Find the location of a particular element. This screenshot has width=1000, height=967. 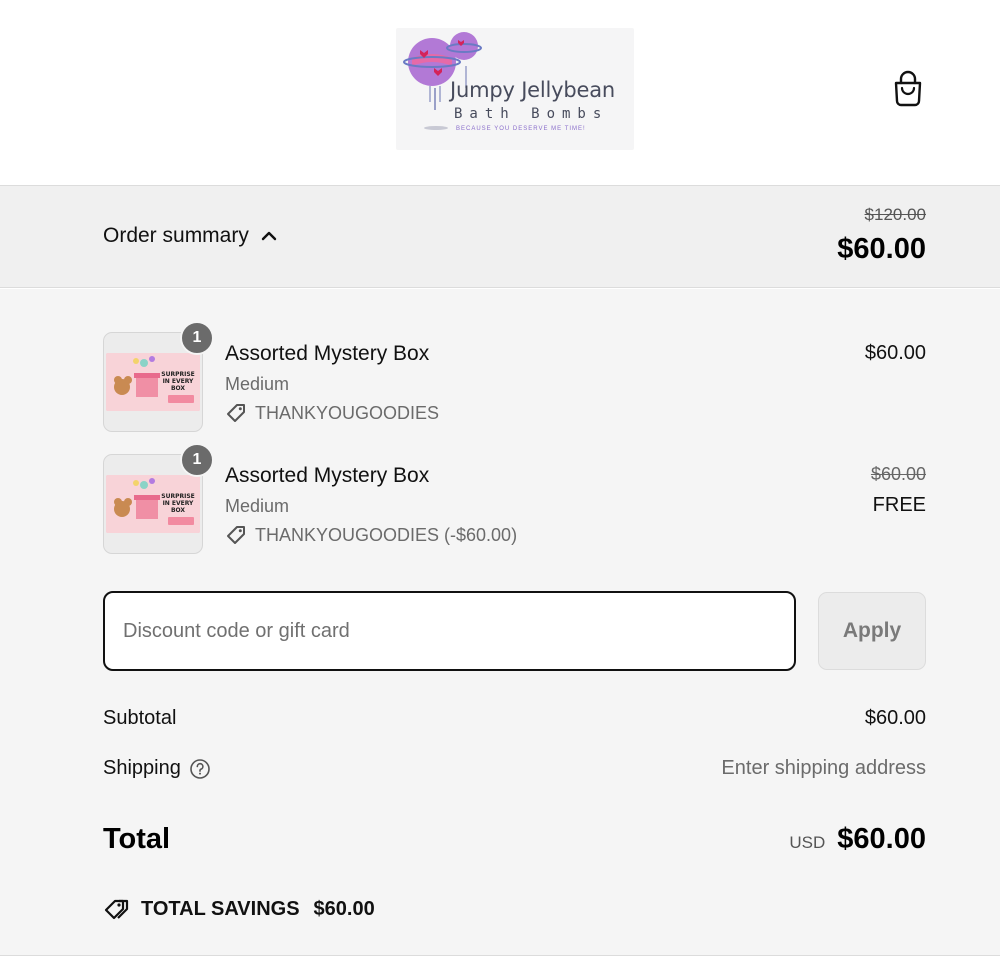

shopping-bag-icon is located at coordinates (908, 88).